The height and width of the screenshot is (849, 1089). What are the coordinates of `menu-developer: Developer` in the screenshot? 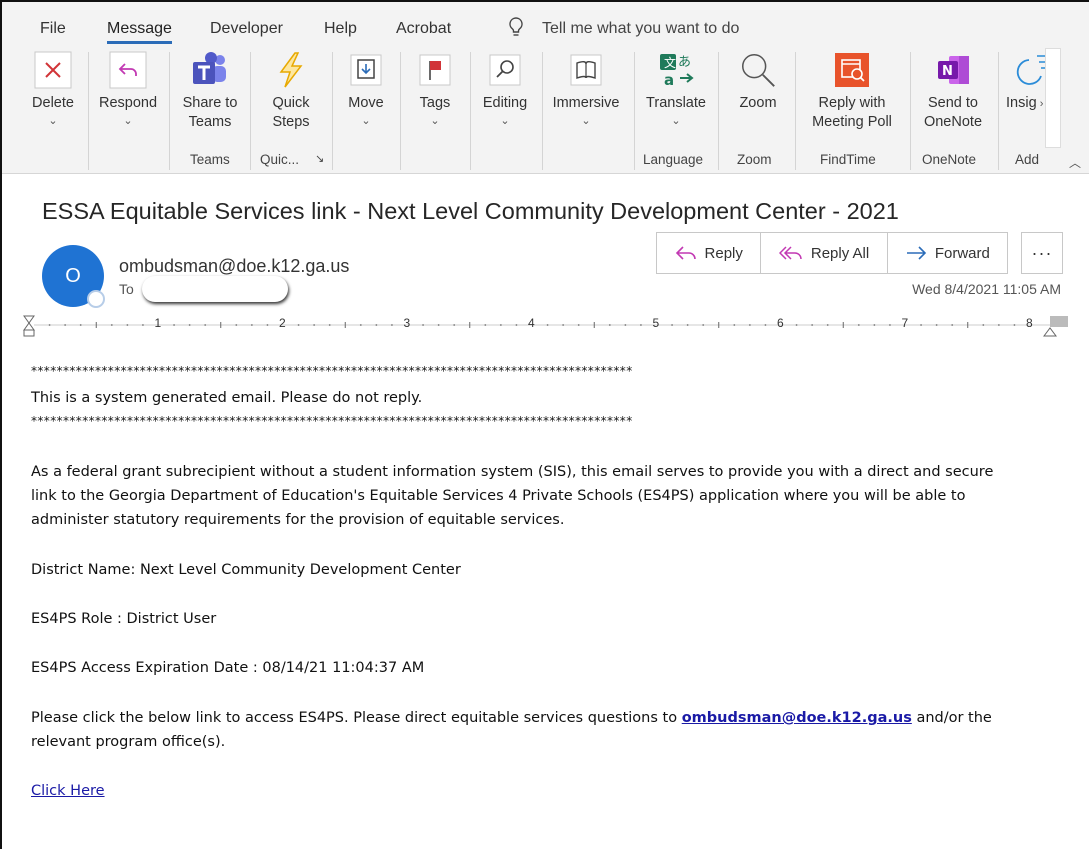 It's located at (246, 29).